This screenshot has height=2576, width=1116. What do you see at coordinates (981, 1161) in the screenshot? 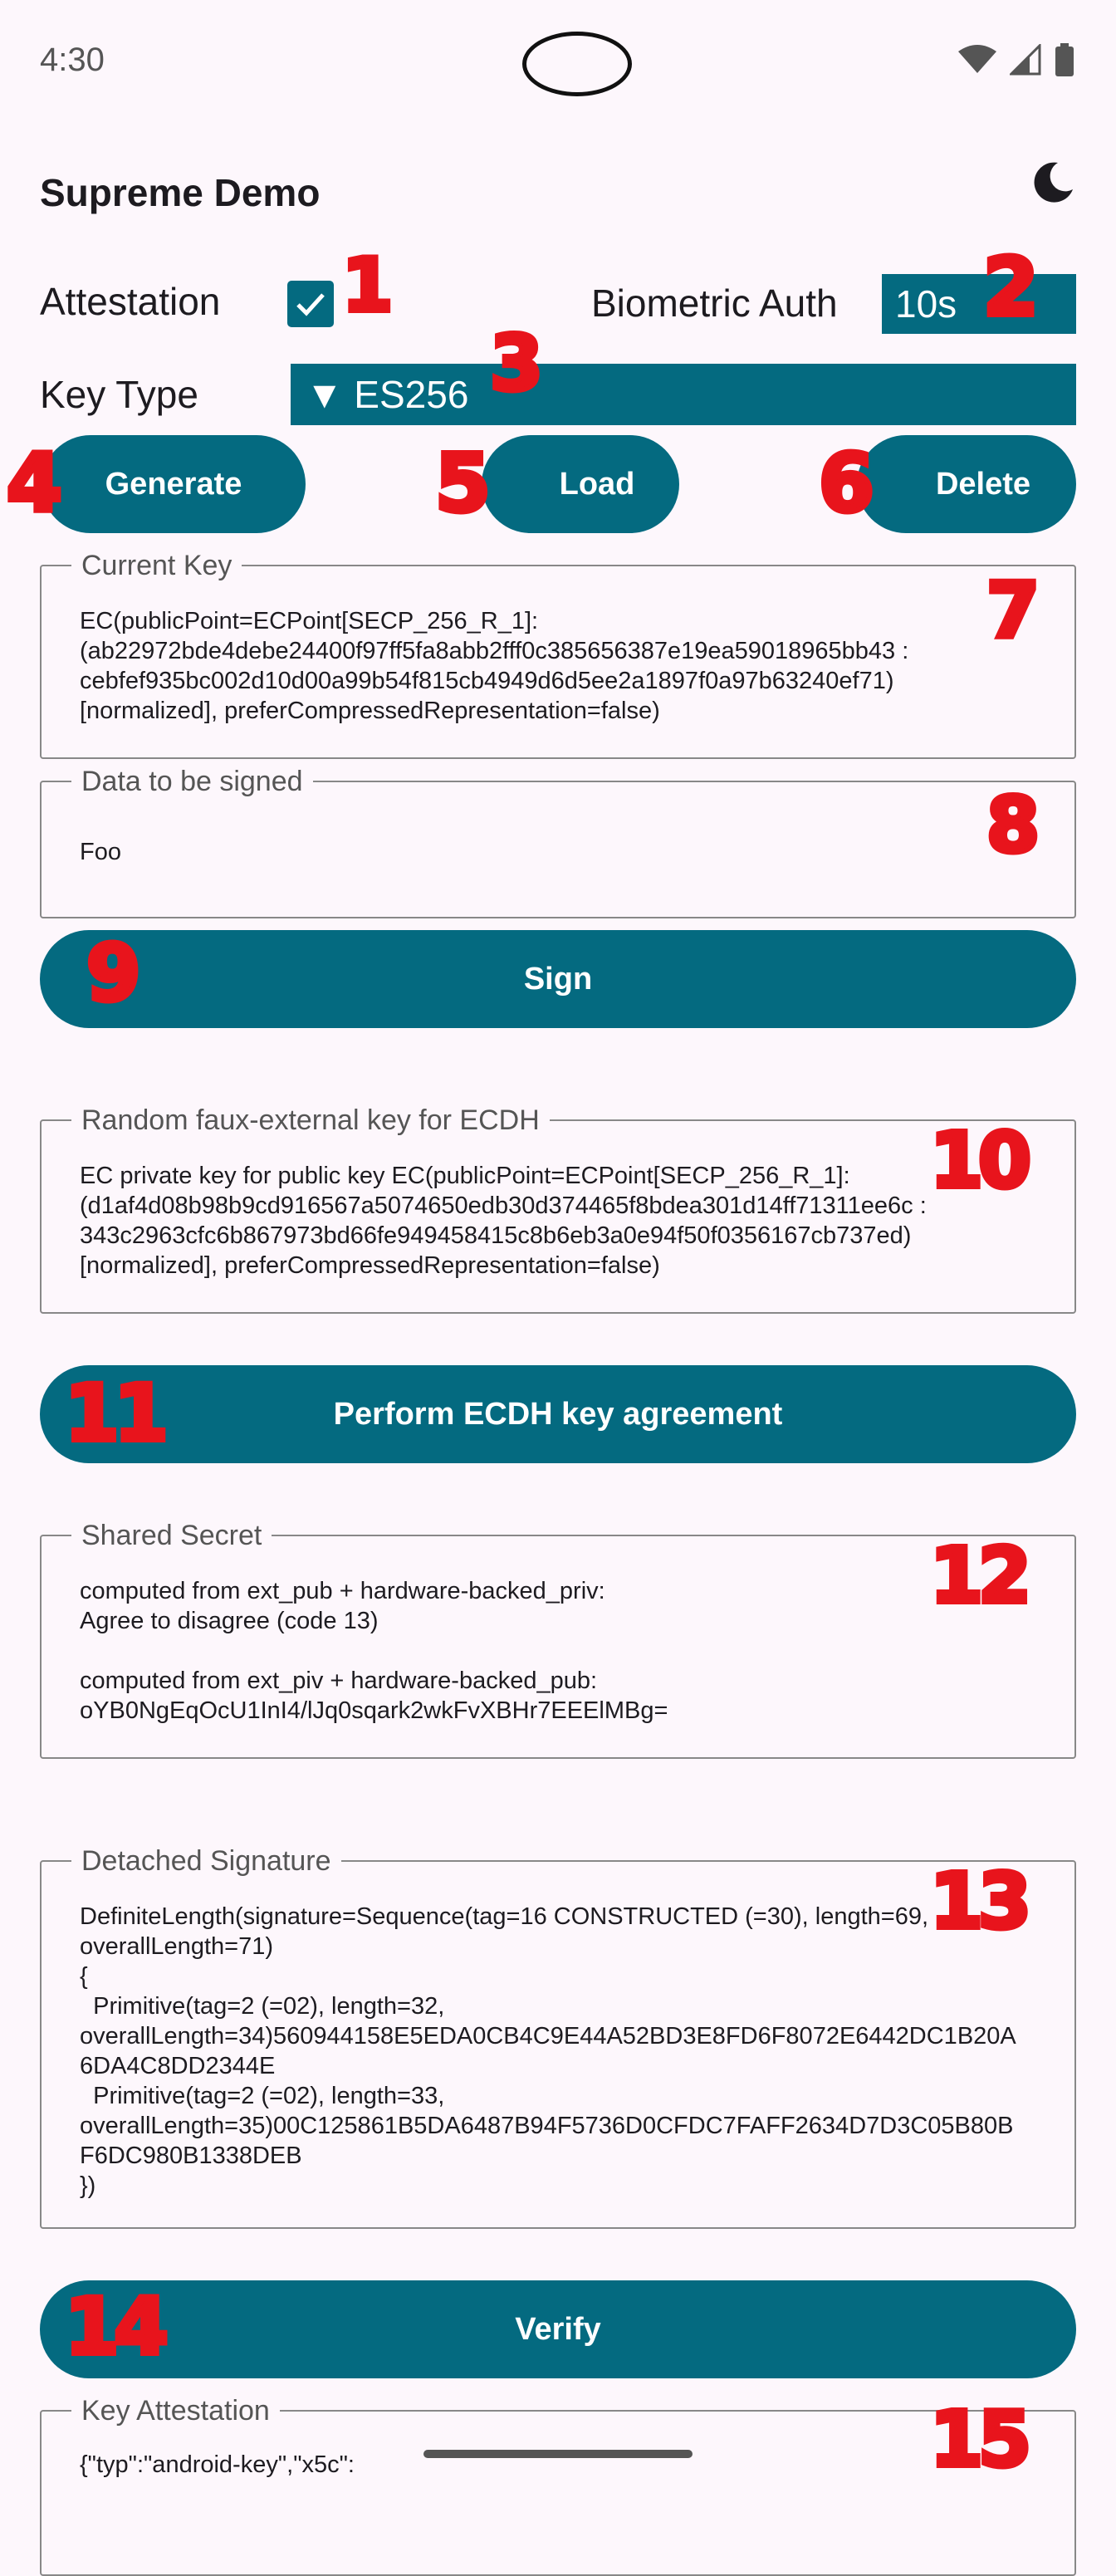
I see `annotation-10: 10` at bounding box center [981, 1161].